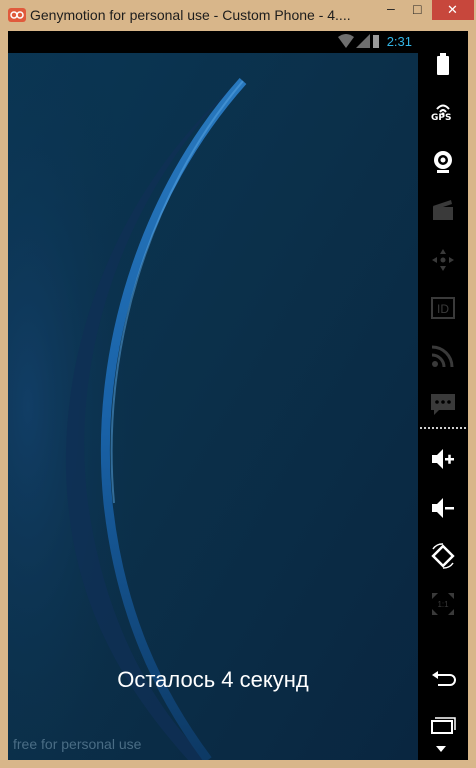 This screenshot has width=476, height=768. I want to click on scroll-down-button, so click(443, 751).